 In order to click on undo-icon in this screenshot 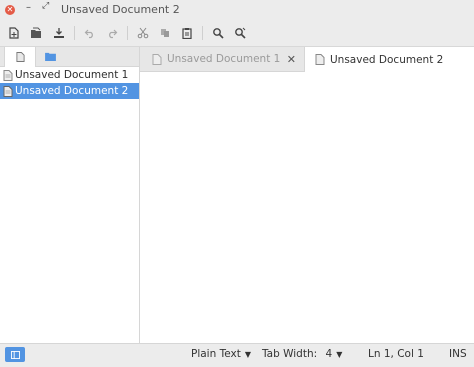, I will do `click(88, 34)`.